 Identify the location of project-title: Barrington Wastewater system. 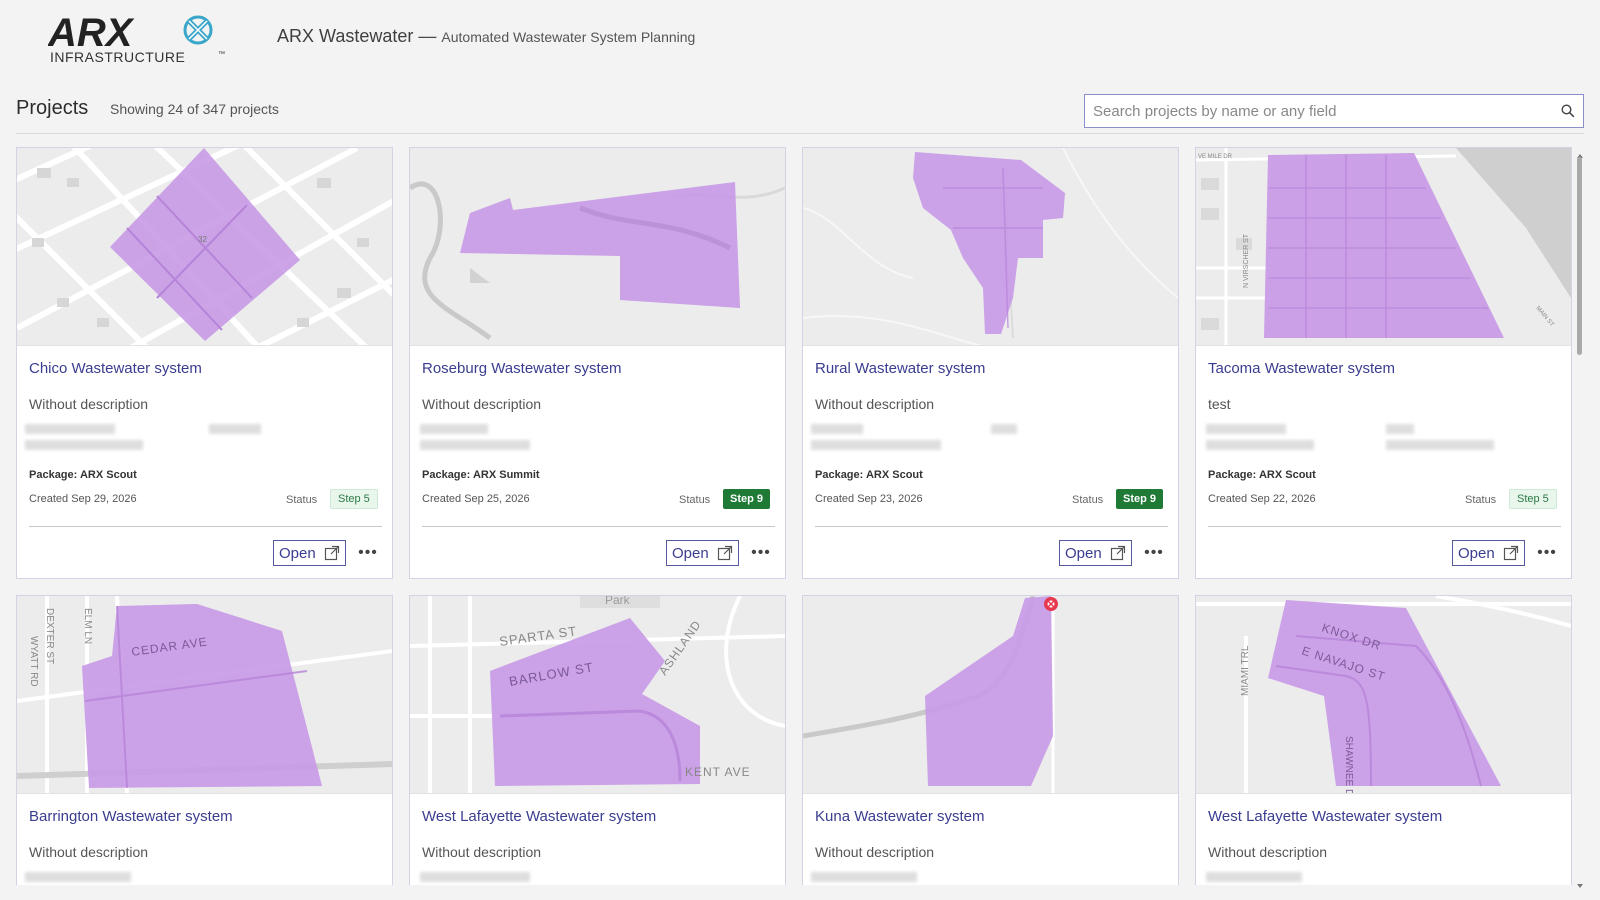
(131, 816).